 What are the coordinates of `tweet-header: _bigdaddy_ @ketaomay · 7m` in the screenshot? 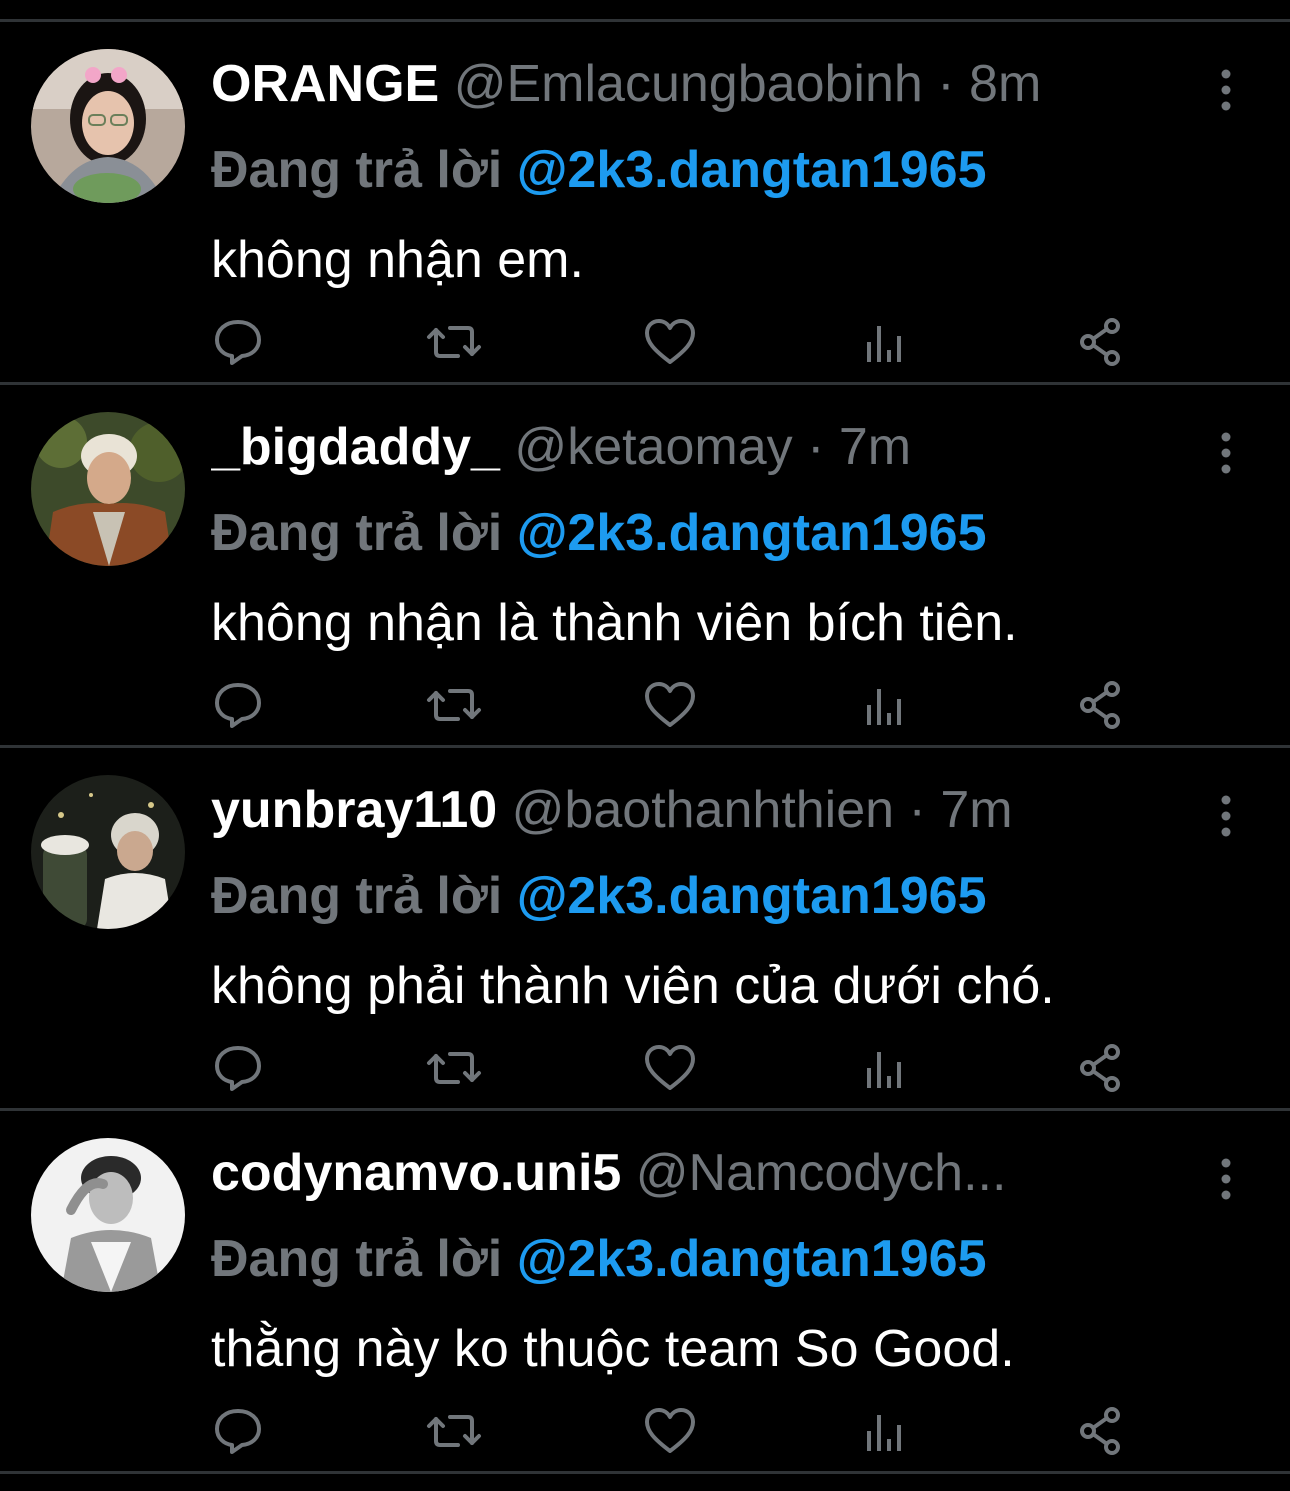 It's located at (691, 447).